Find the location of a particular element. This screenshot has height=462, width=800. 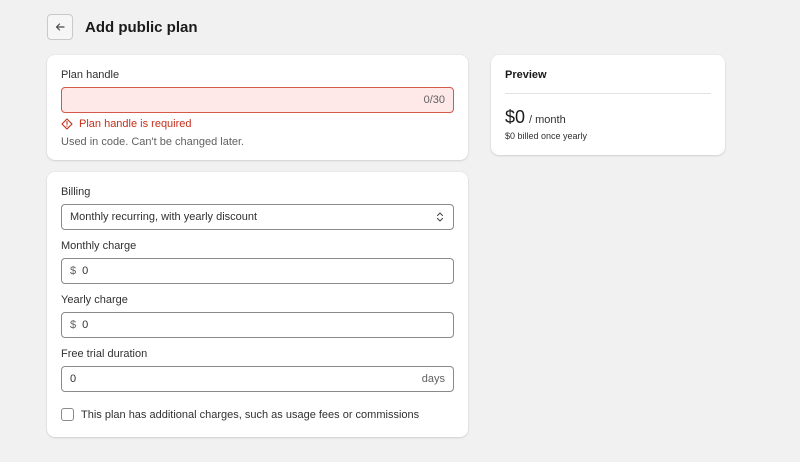

yearly-charge-value: 0 is located at coordinates (85, 325).